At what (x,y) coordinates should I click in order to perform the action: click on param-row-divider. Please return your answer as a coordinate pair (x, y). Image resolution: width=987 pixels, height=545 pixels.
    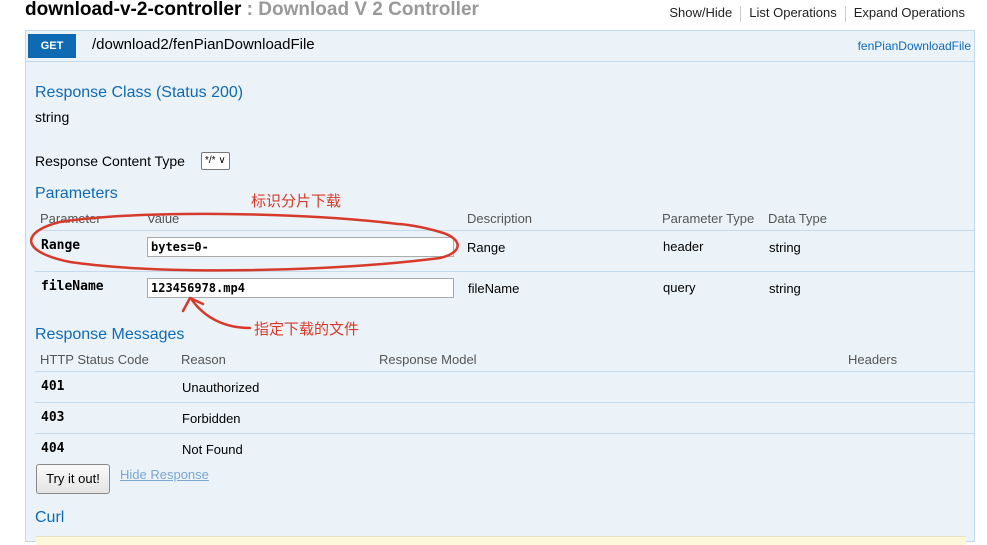
    Looking at the image, I should click on (504, 271).